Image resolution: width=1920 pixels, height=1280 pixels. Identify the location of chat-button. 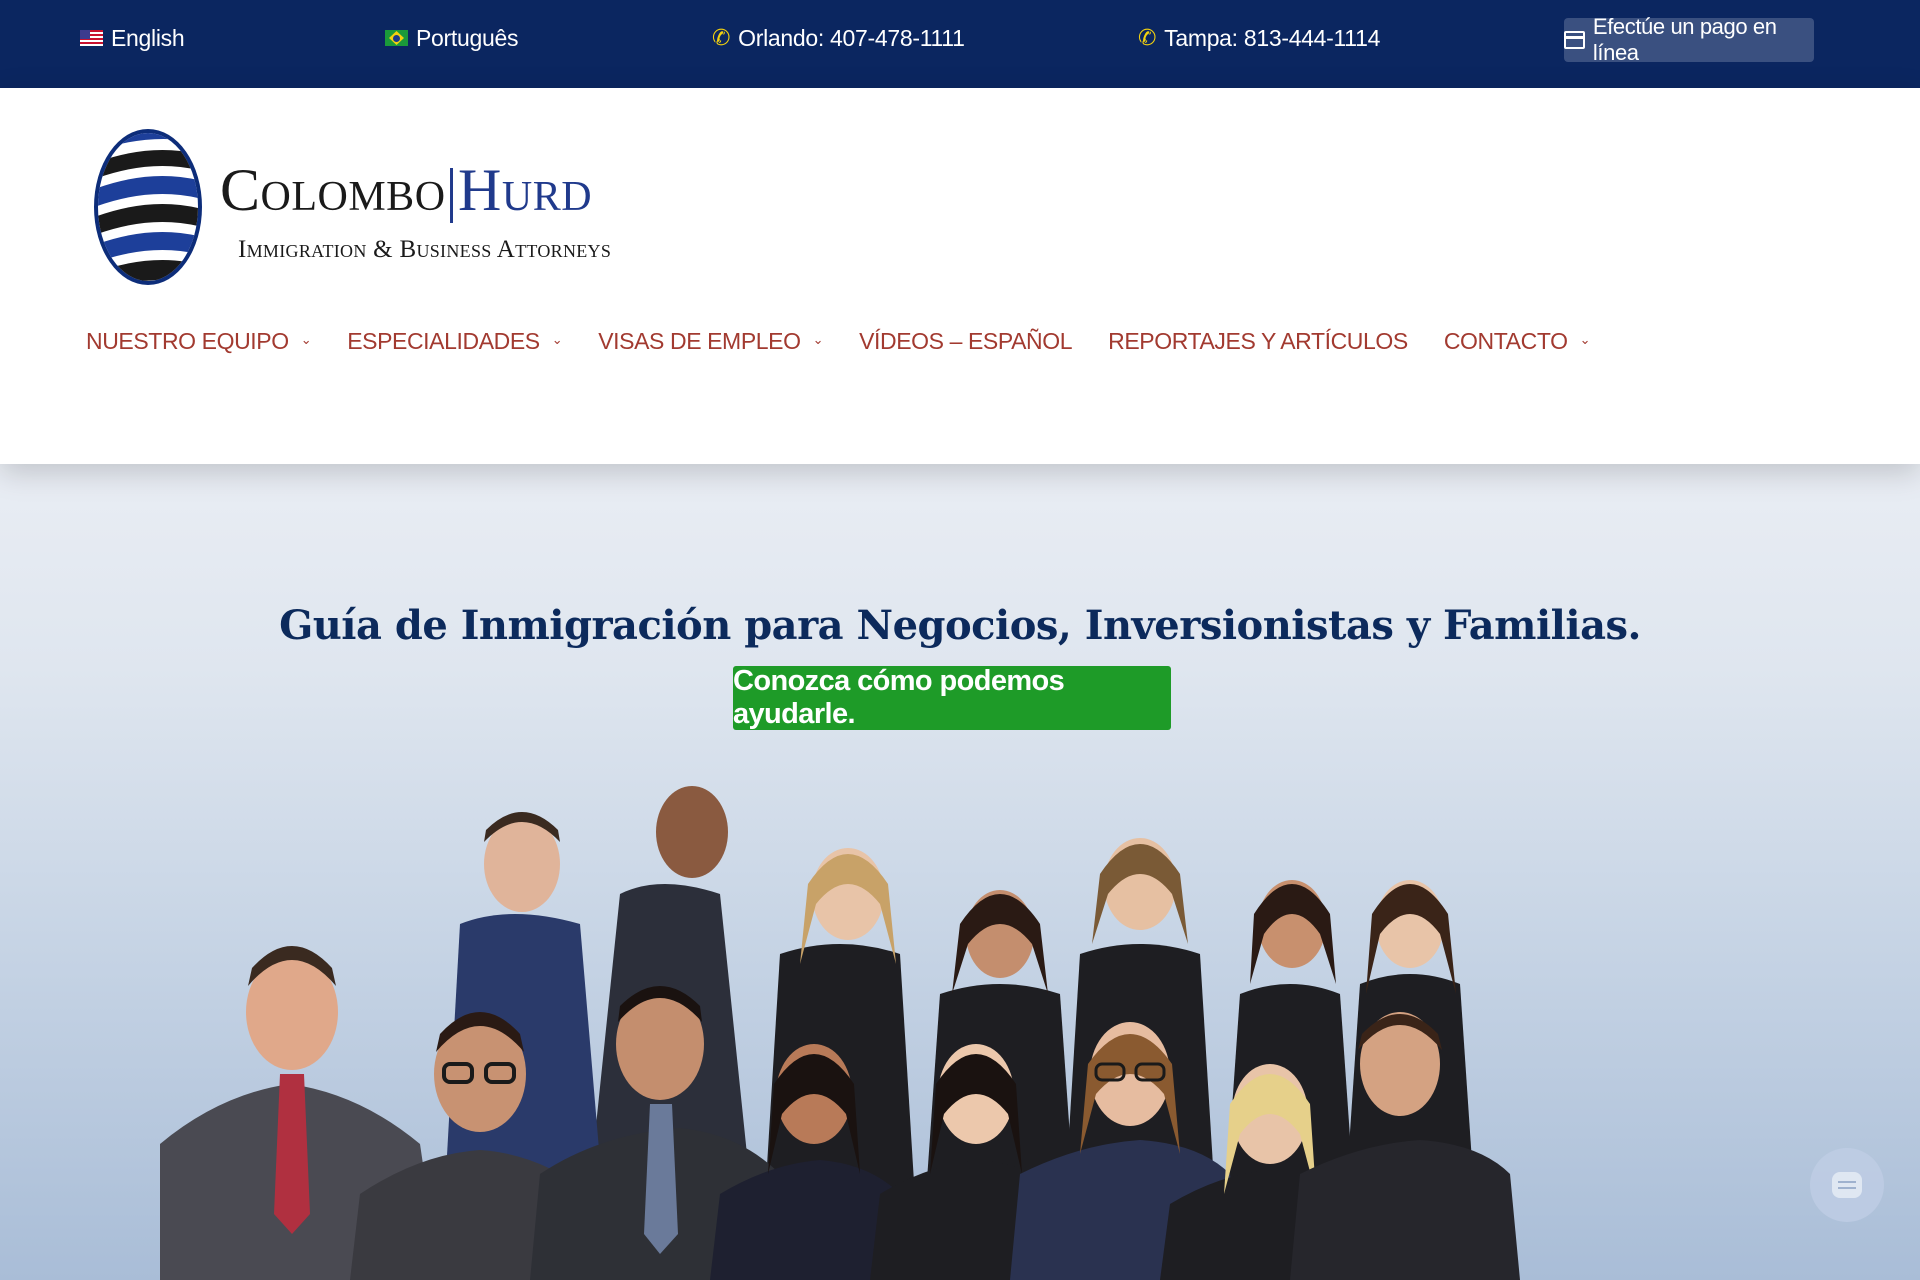
(1847, 1185).